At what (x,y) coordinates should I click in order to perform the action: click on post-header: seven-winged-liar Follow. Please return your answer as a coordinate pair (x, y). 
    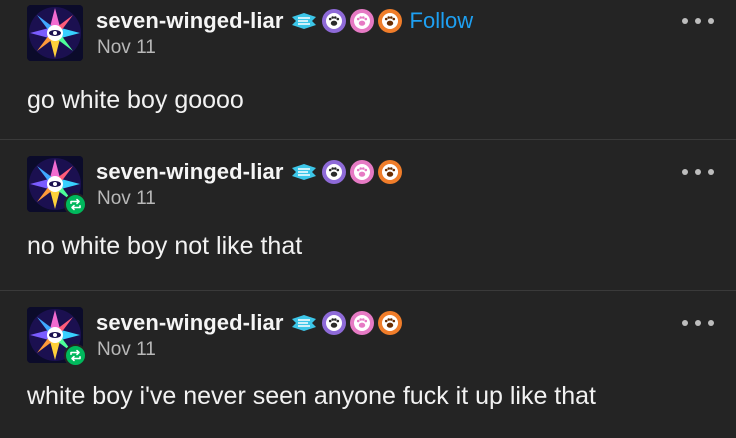
    Looking at the image, I should click on (284, 21).